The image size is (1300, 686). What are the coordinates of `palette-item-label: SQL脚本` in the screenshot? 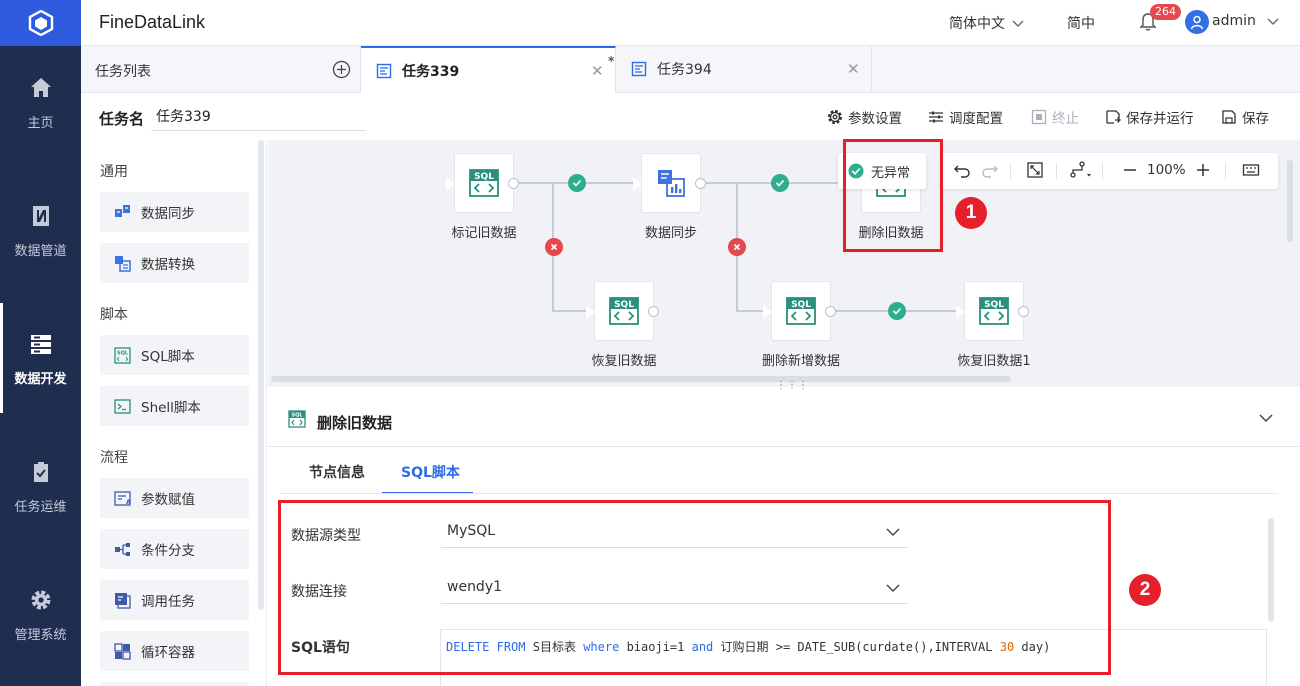 It's located at (168, 357).